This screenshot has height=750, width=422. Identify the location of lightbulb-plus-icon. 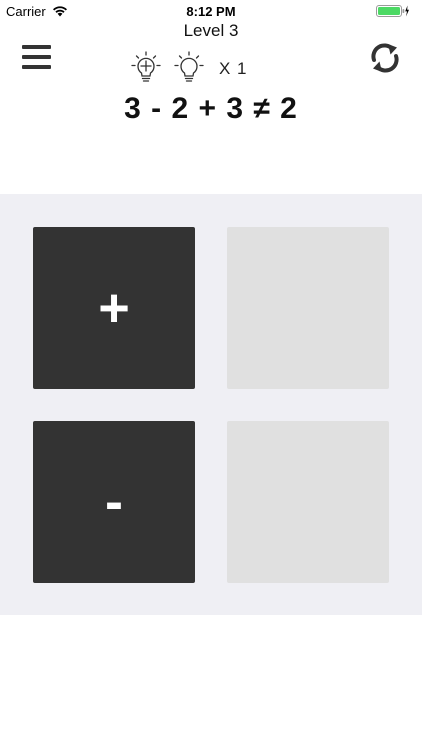
(146, 66).